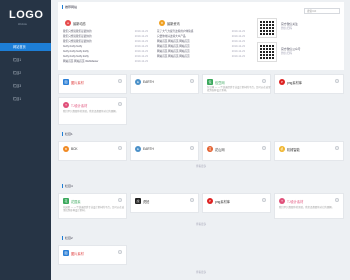 Image resolution: width=350 pixels, height=280 pixels. I want to click on section-title: 栏目2, so click(67, 238).